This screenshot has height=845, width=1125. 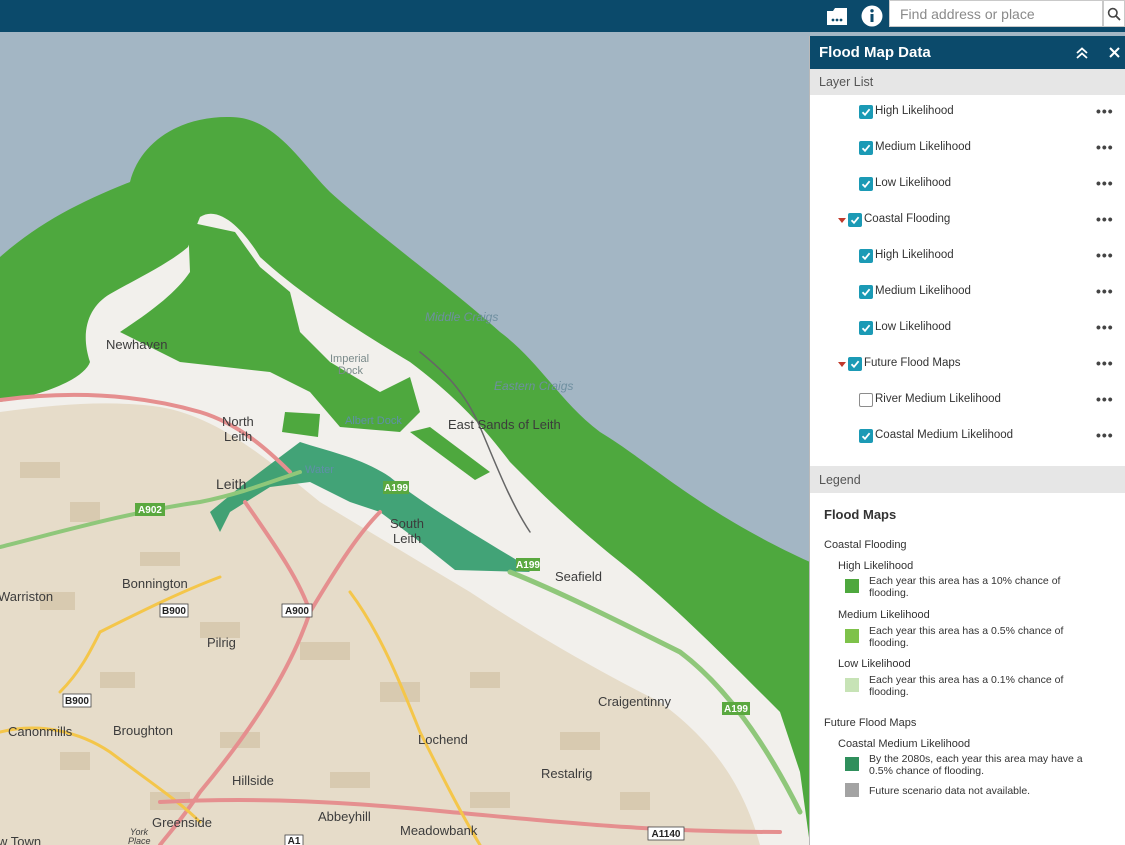 I want to click on place-label: Greenside, so click(x=182, y=822).